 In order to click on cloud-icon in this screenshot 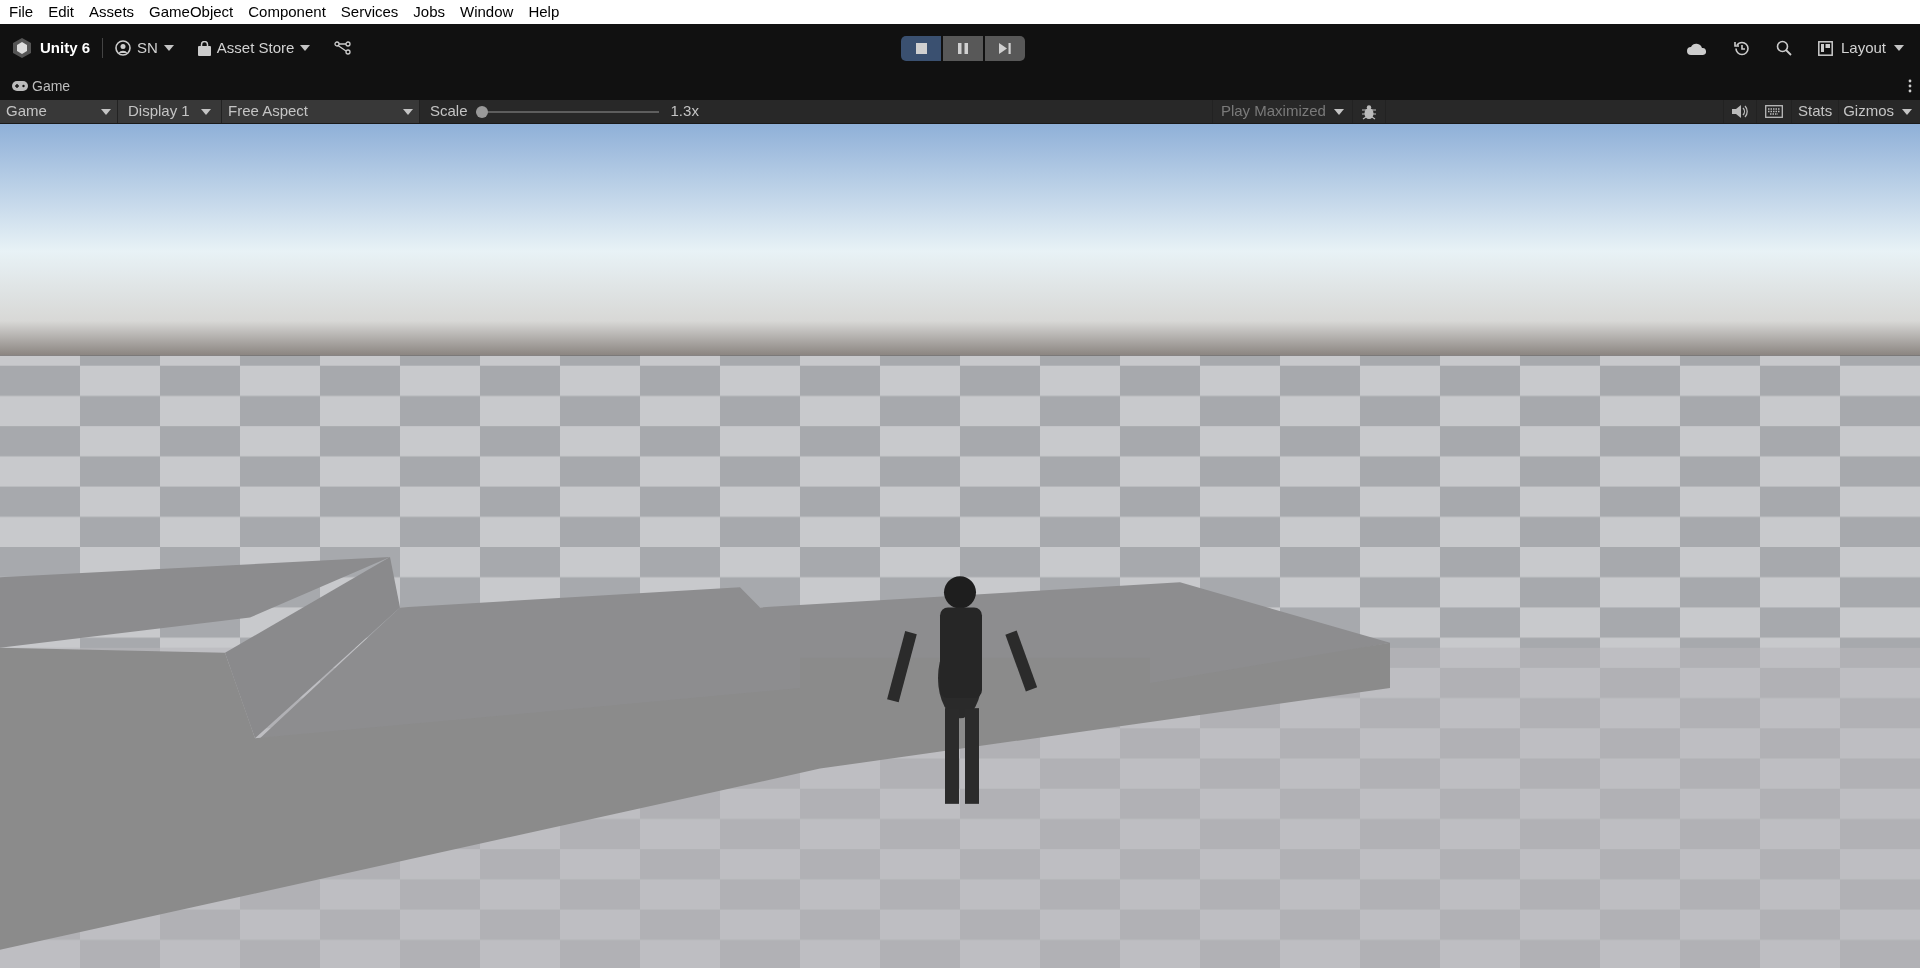, I will do `click(1696, 48)`.